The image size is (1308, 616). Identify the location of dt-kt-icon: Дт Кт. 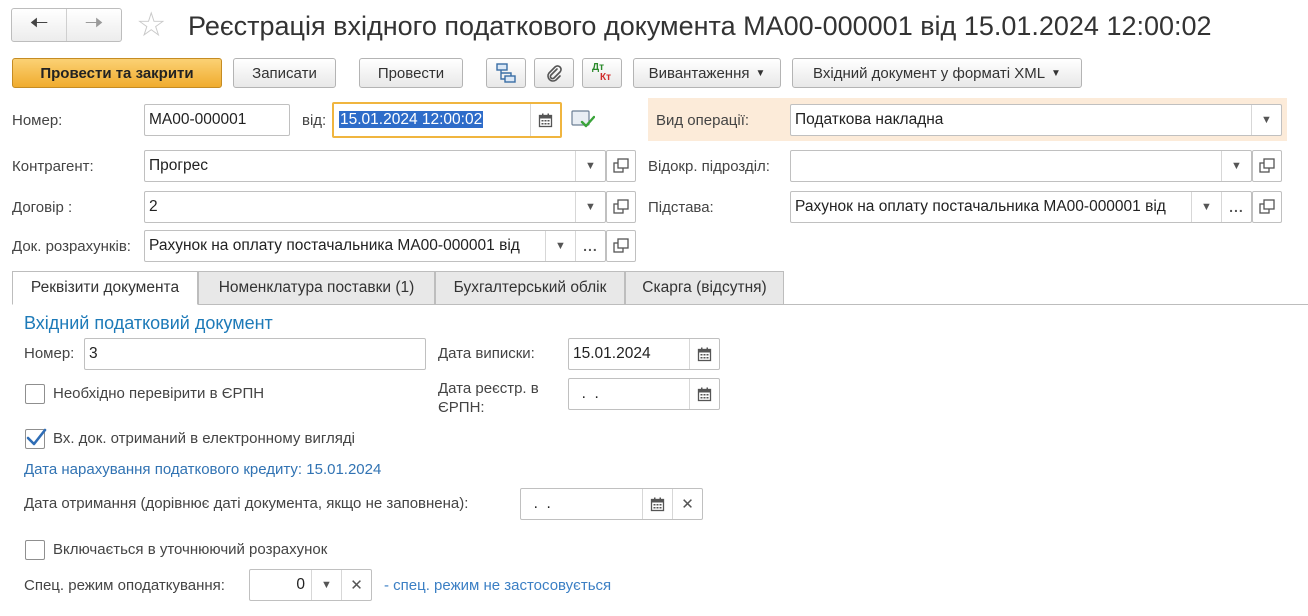
(602, 72).